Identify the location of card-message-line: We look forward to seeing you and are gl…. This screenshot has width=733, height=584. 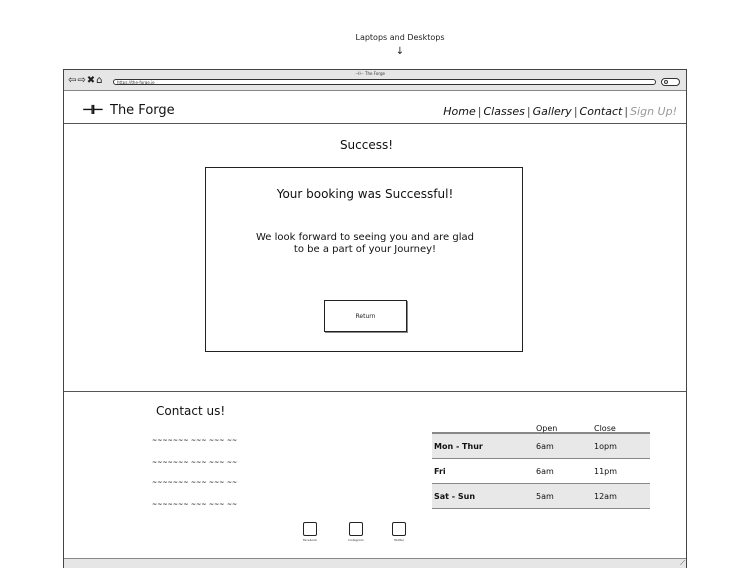
(364, 237).